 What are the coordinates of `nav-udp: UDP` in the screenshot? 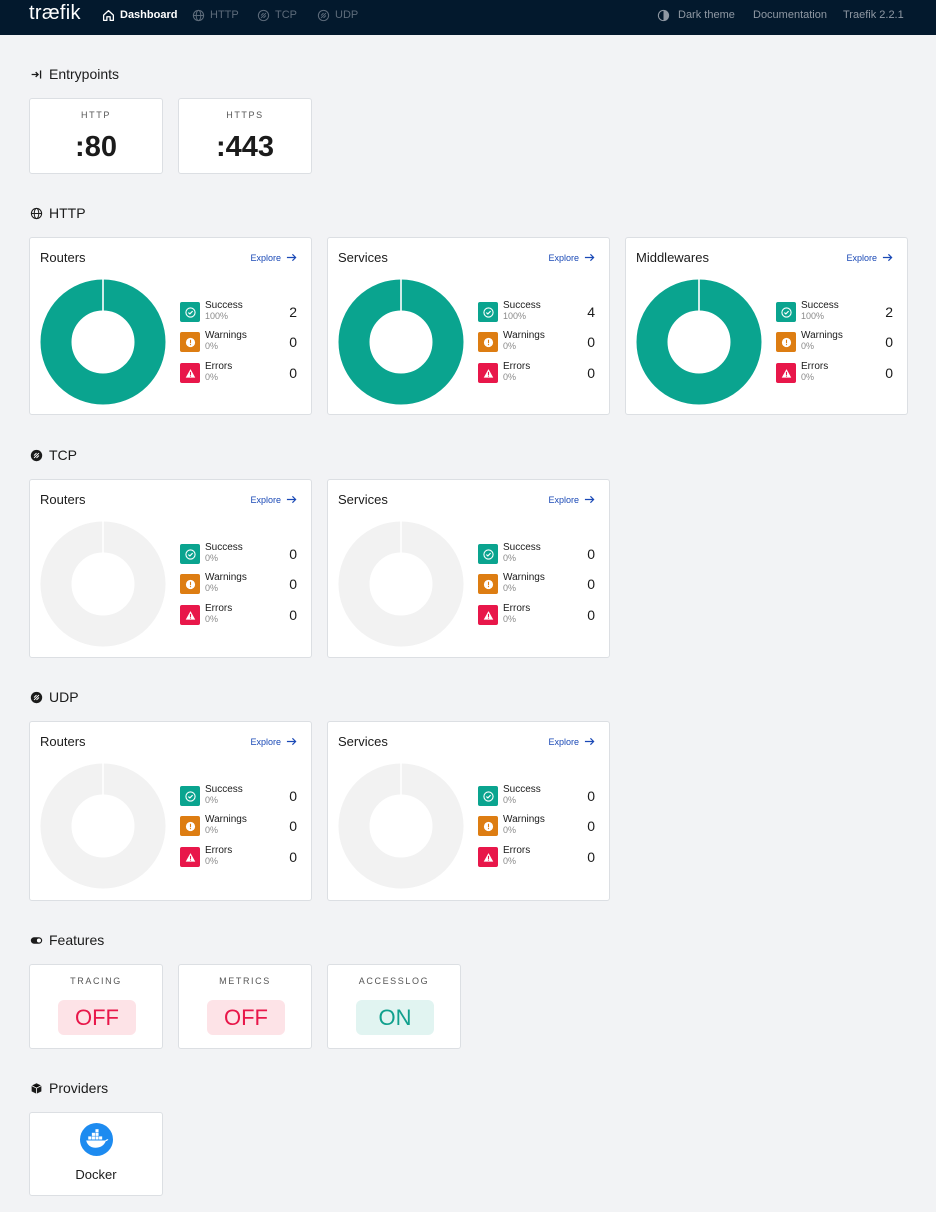 It's located at (337, 15).